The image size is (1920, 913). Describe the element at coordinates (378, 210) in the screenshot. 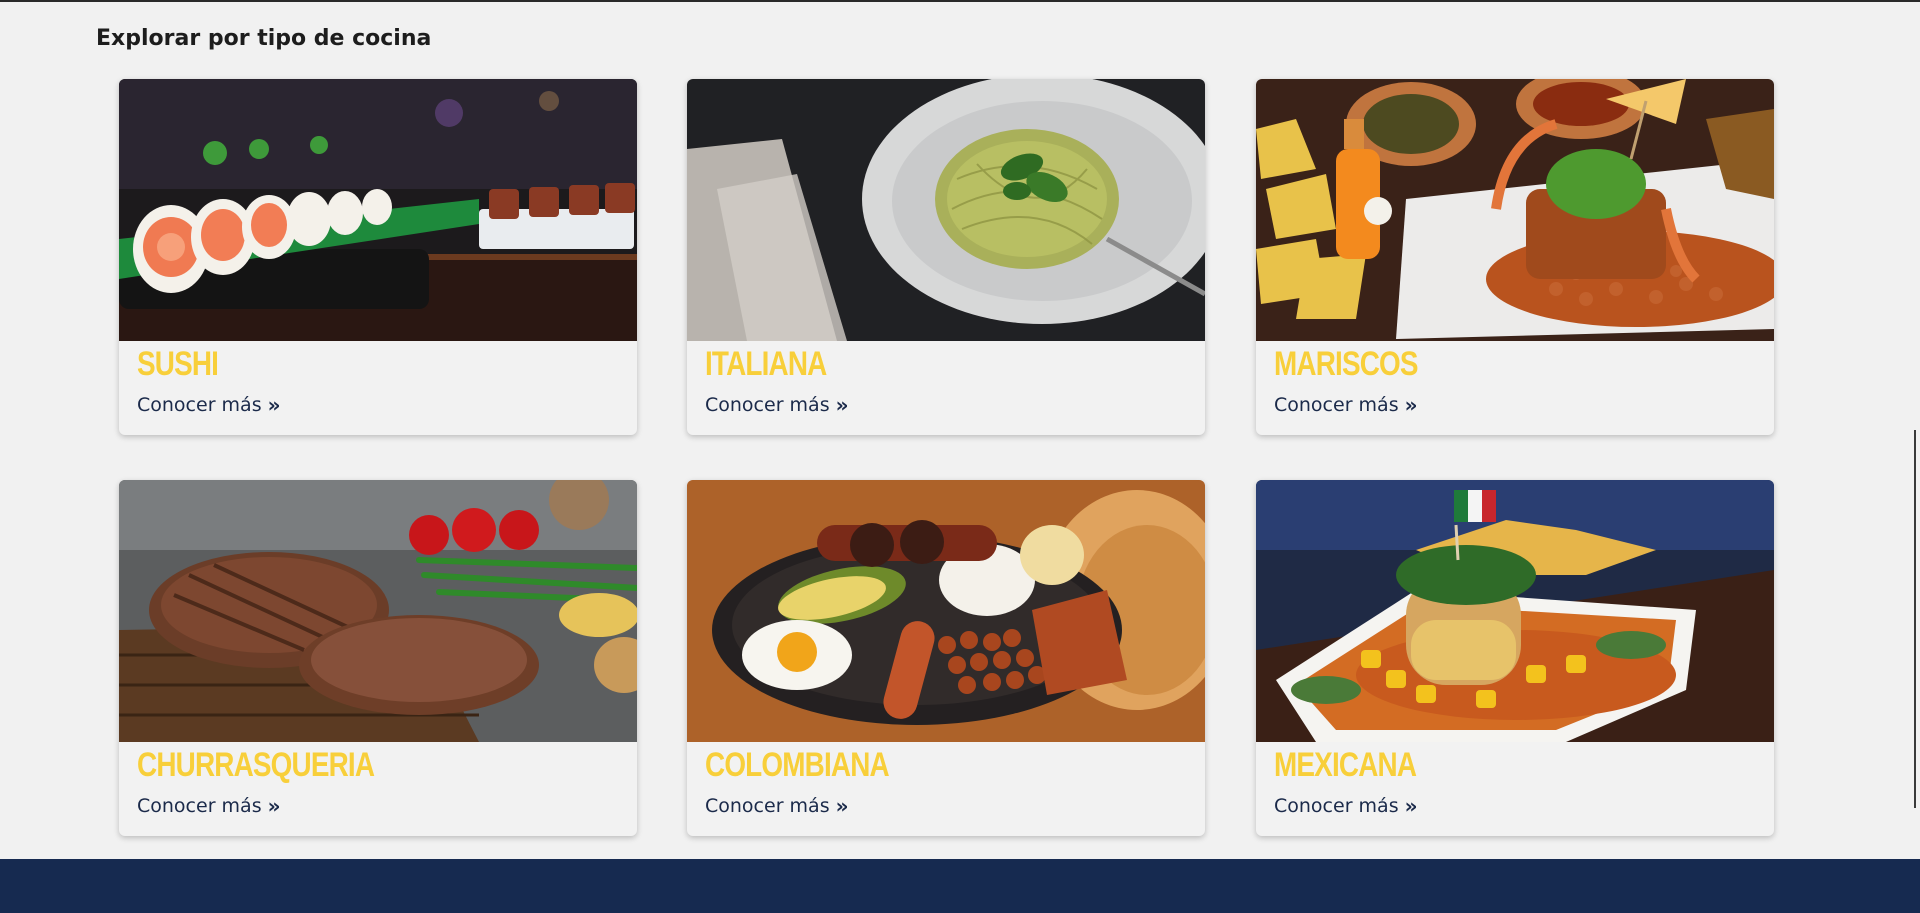

I see `sushi-photo` at that location.